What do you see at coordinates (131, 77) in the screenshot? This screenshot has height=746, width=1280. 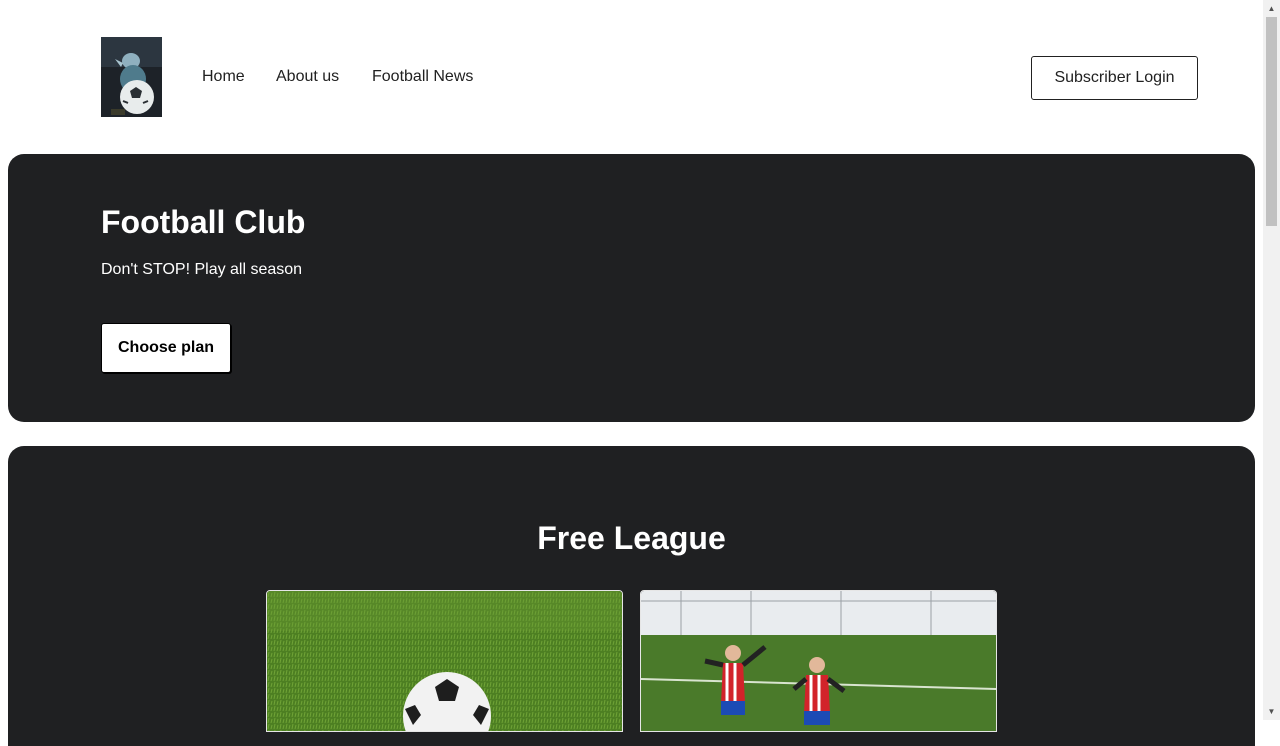 I see `club-logo-image` at bounding box center [131, 77].